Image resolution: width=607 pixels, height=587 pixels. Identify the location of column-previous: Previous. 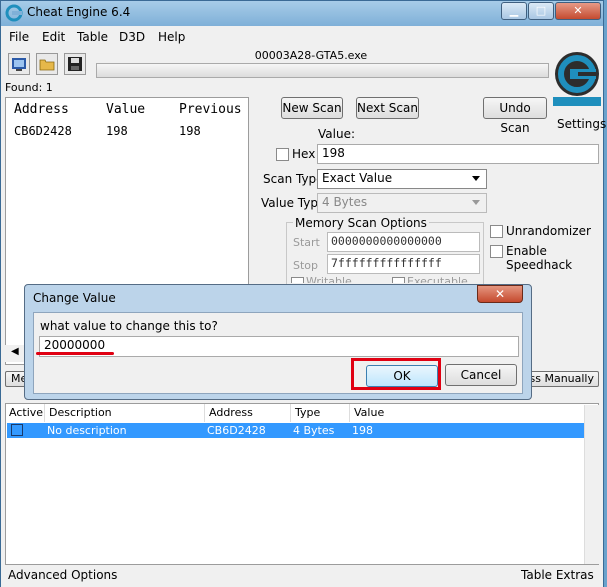
(210, 109).